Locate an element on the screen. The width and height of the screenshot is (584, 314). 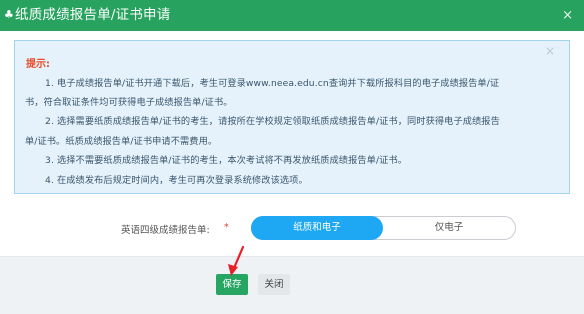
close-icon: × is located at coordinates (567, 15).